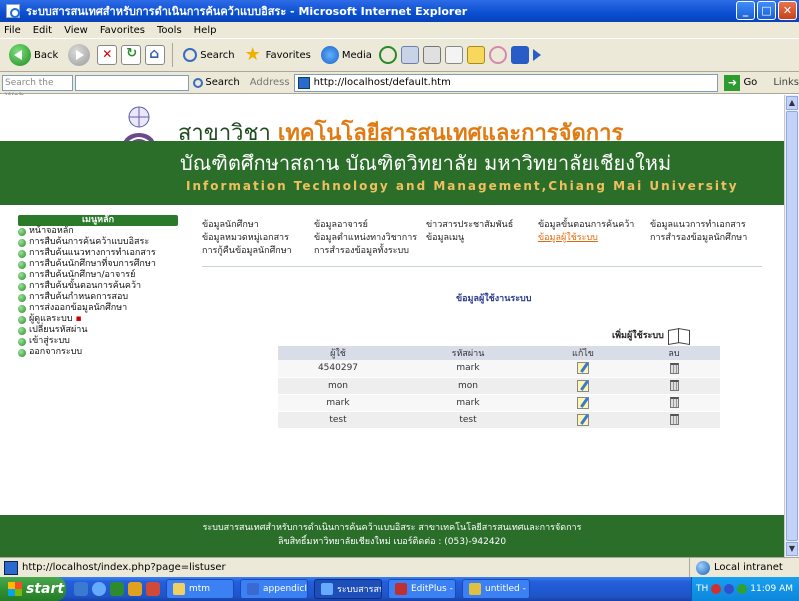 The height and width of the screenshot is (601, 799). What do you see at coordinates (519, 55) in the screenshot?
I see `research-icon` at bounding box center [519, 55].